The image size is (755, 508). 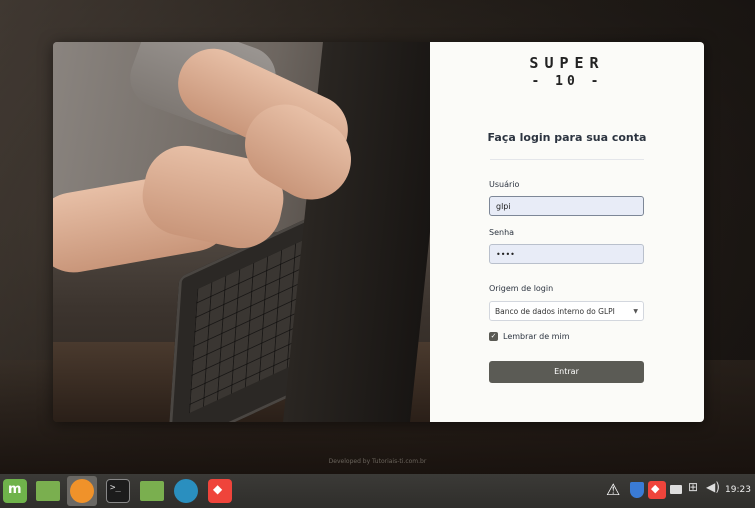 I want to click on remember-checkbox: ✓, so click(x=493, y=336).